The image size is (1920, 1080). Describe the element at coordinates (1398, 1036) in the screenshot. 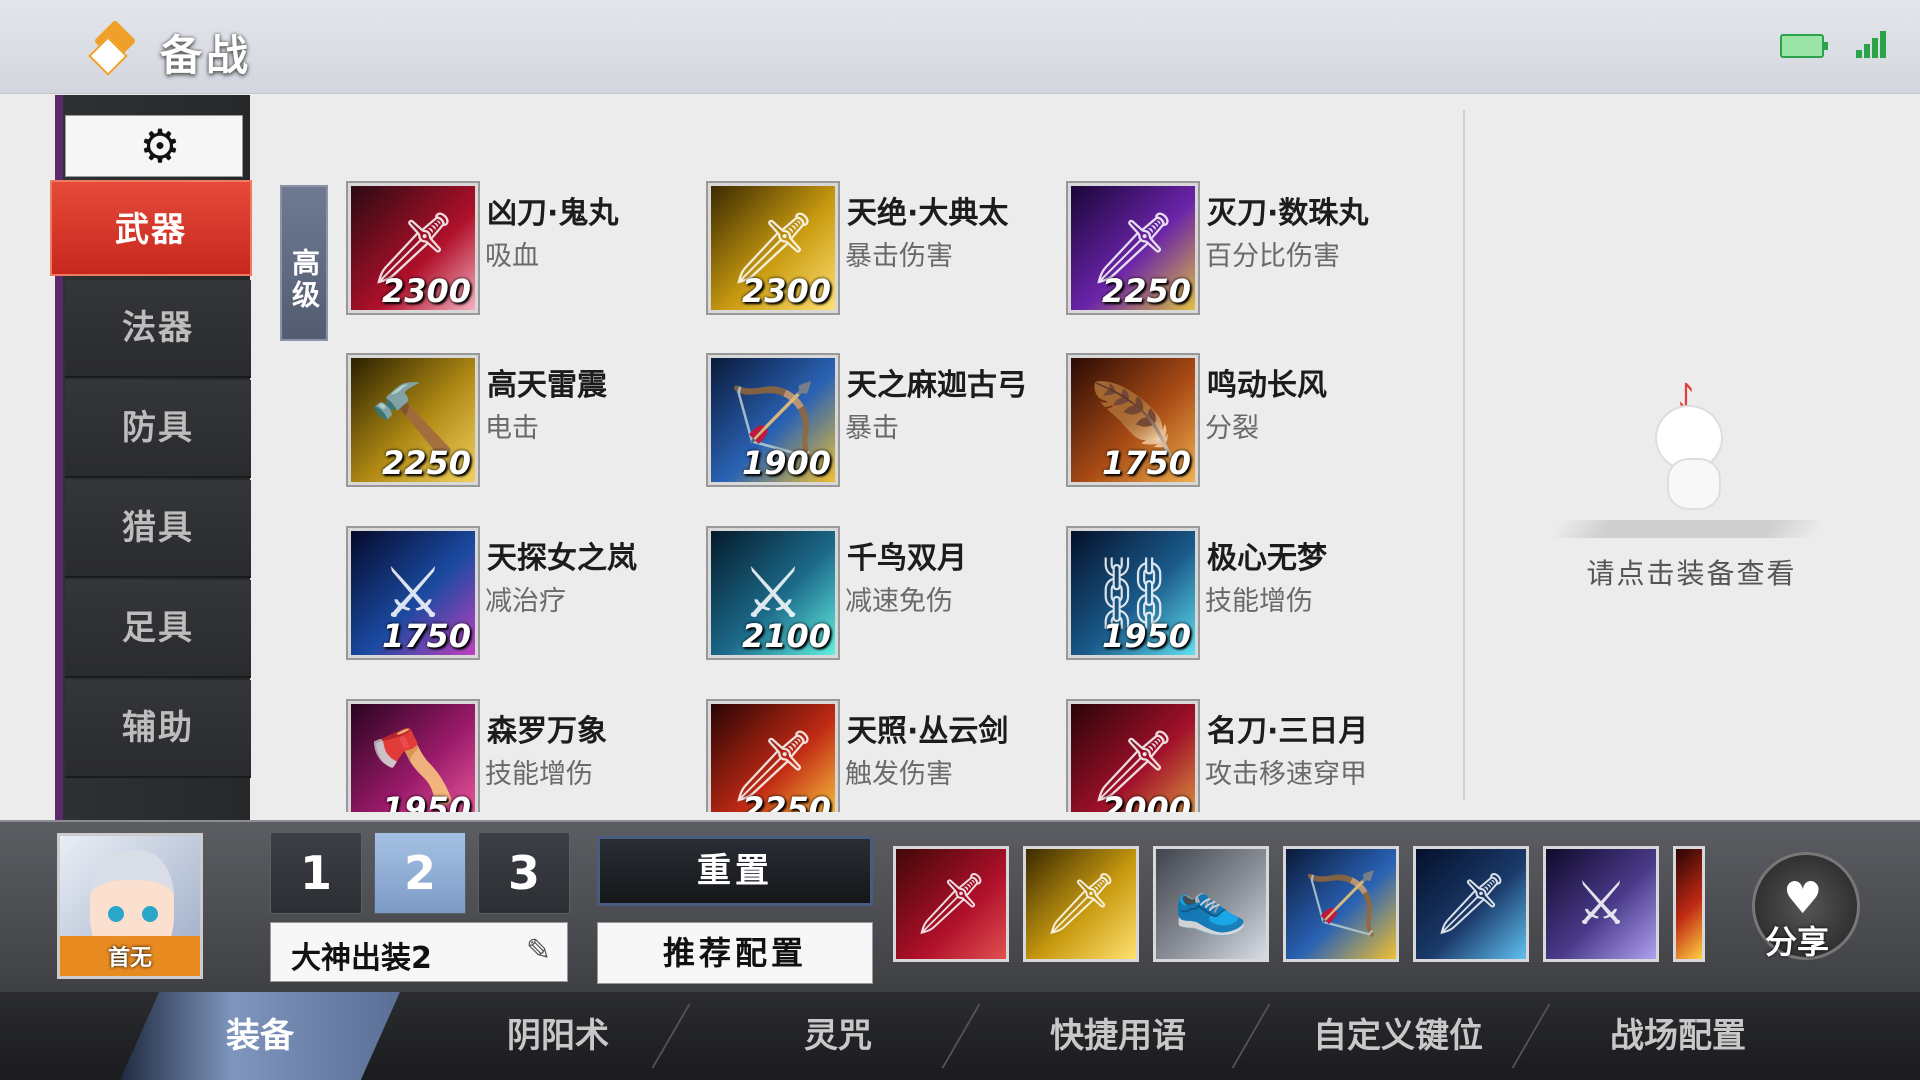

I see `tab-custom-keys: 自定义键位` at that location.